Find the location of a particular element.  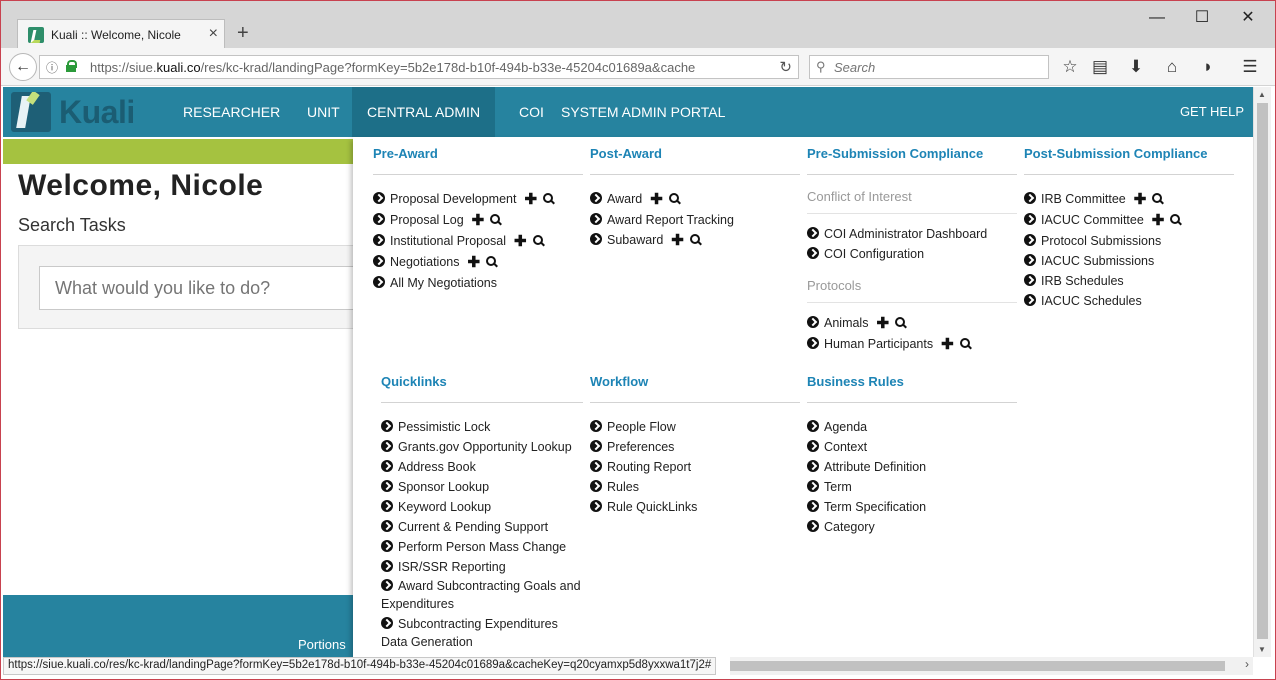

nav-unit: UNIT is located at coordinates (323, 112).